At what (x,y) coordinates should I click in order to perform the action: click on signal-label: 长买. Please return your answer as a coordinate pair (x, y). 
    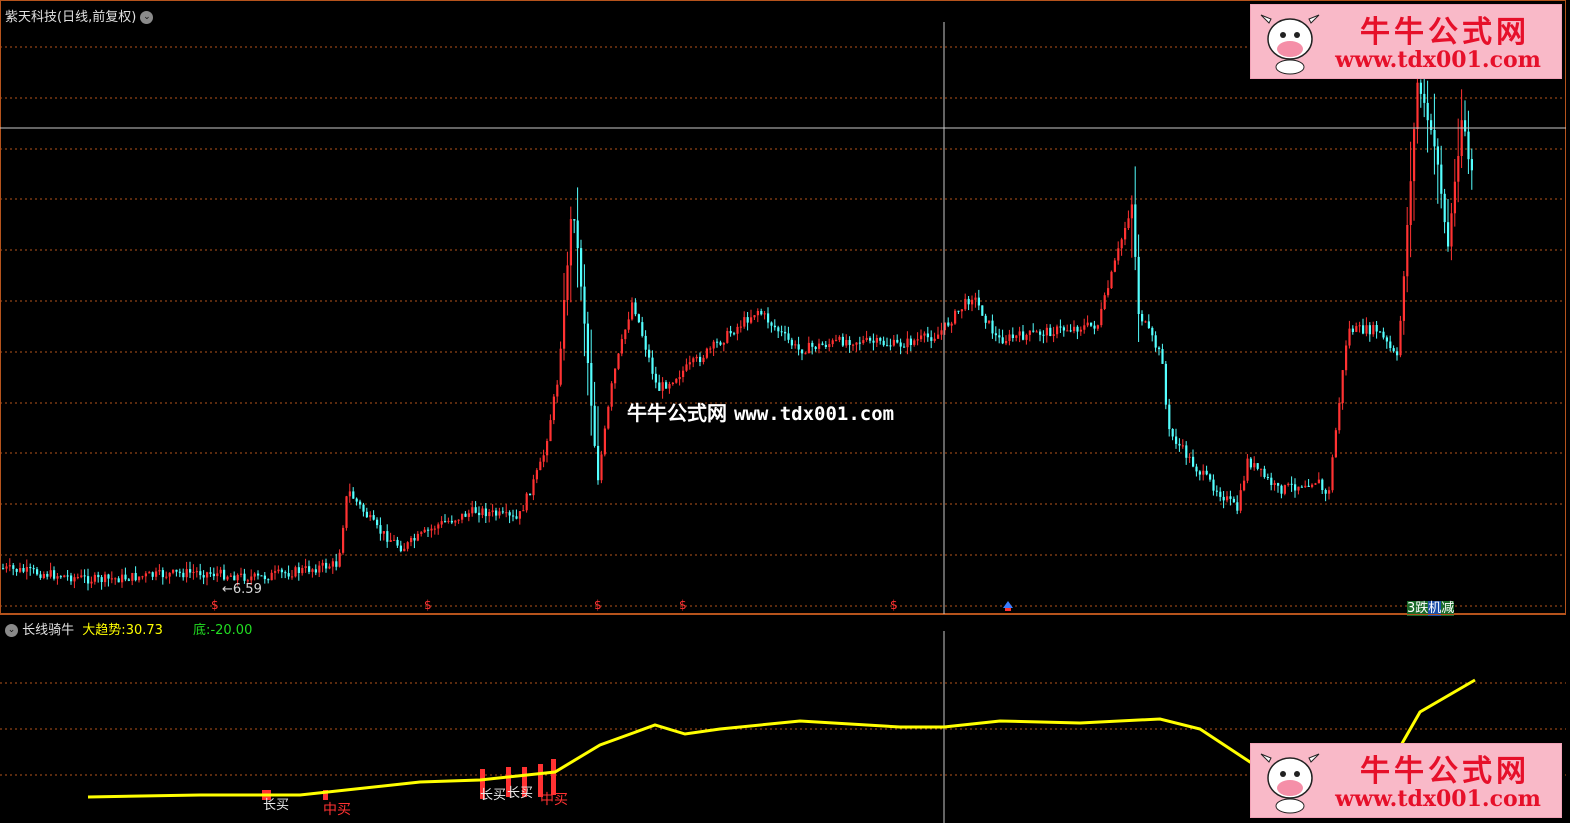
    Looking at the image, I should click on (276, 805).